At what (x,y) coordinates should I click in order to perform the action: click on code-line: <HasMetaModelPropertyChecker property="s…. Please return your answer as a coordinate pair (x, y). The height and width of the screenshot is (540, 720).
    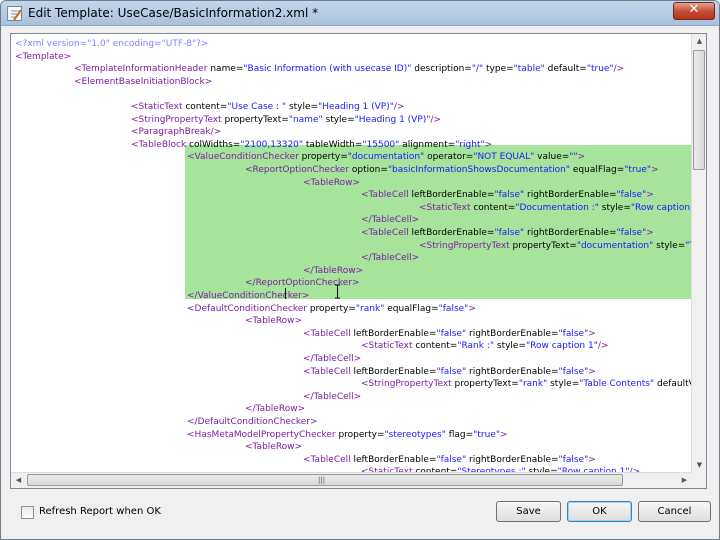
    Looking at the image, I should click on (347, 435).